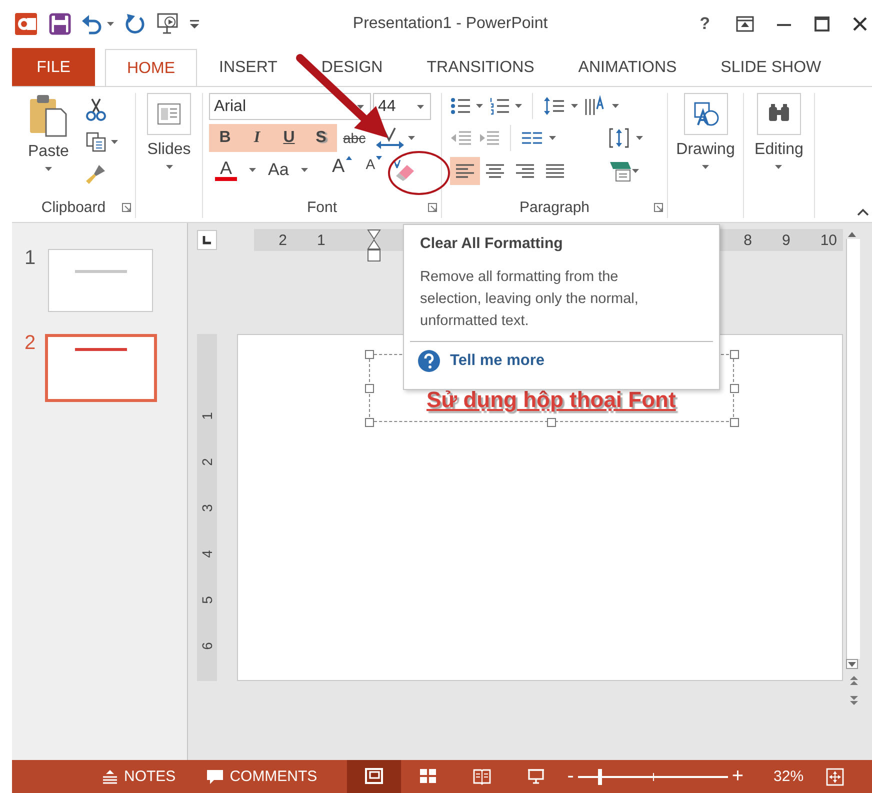 The width and height of the screenshot is (872, 793). Describe the element at coordinates (139, 776) in the screenshot. I see `notes-button: NOTES` at that location.